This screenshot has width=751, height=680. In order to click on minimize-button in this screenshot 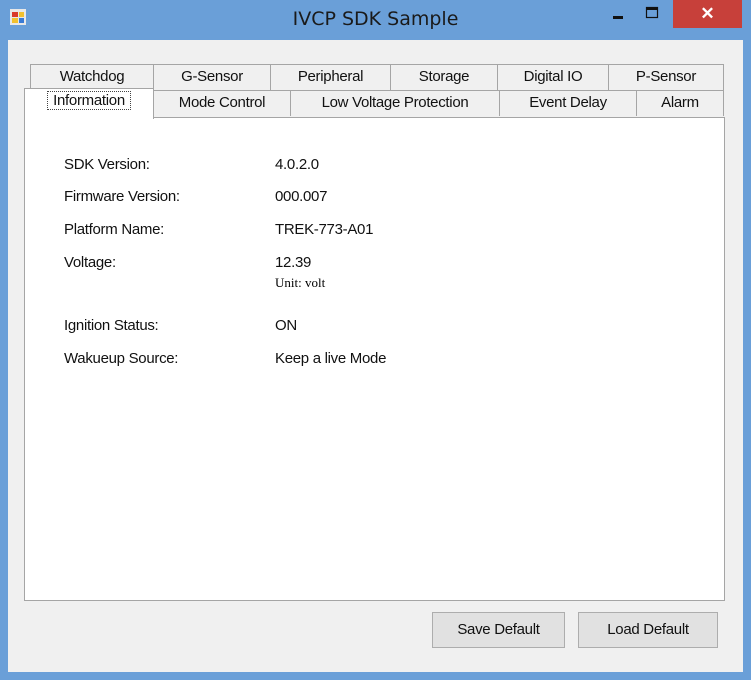, I will do `click(618, 14)`.